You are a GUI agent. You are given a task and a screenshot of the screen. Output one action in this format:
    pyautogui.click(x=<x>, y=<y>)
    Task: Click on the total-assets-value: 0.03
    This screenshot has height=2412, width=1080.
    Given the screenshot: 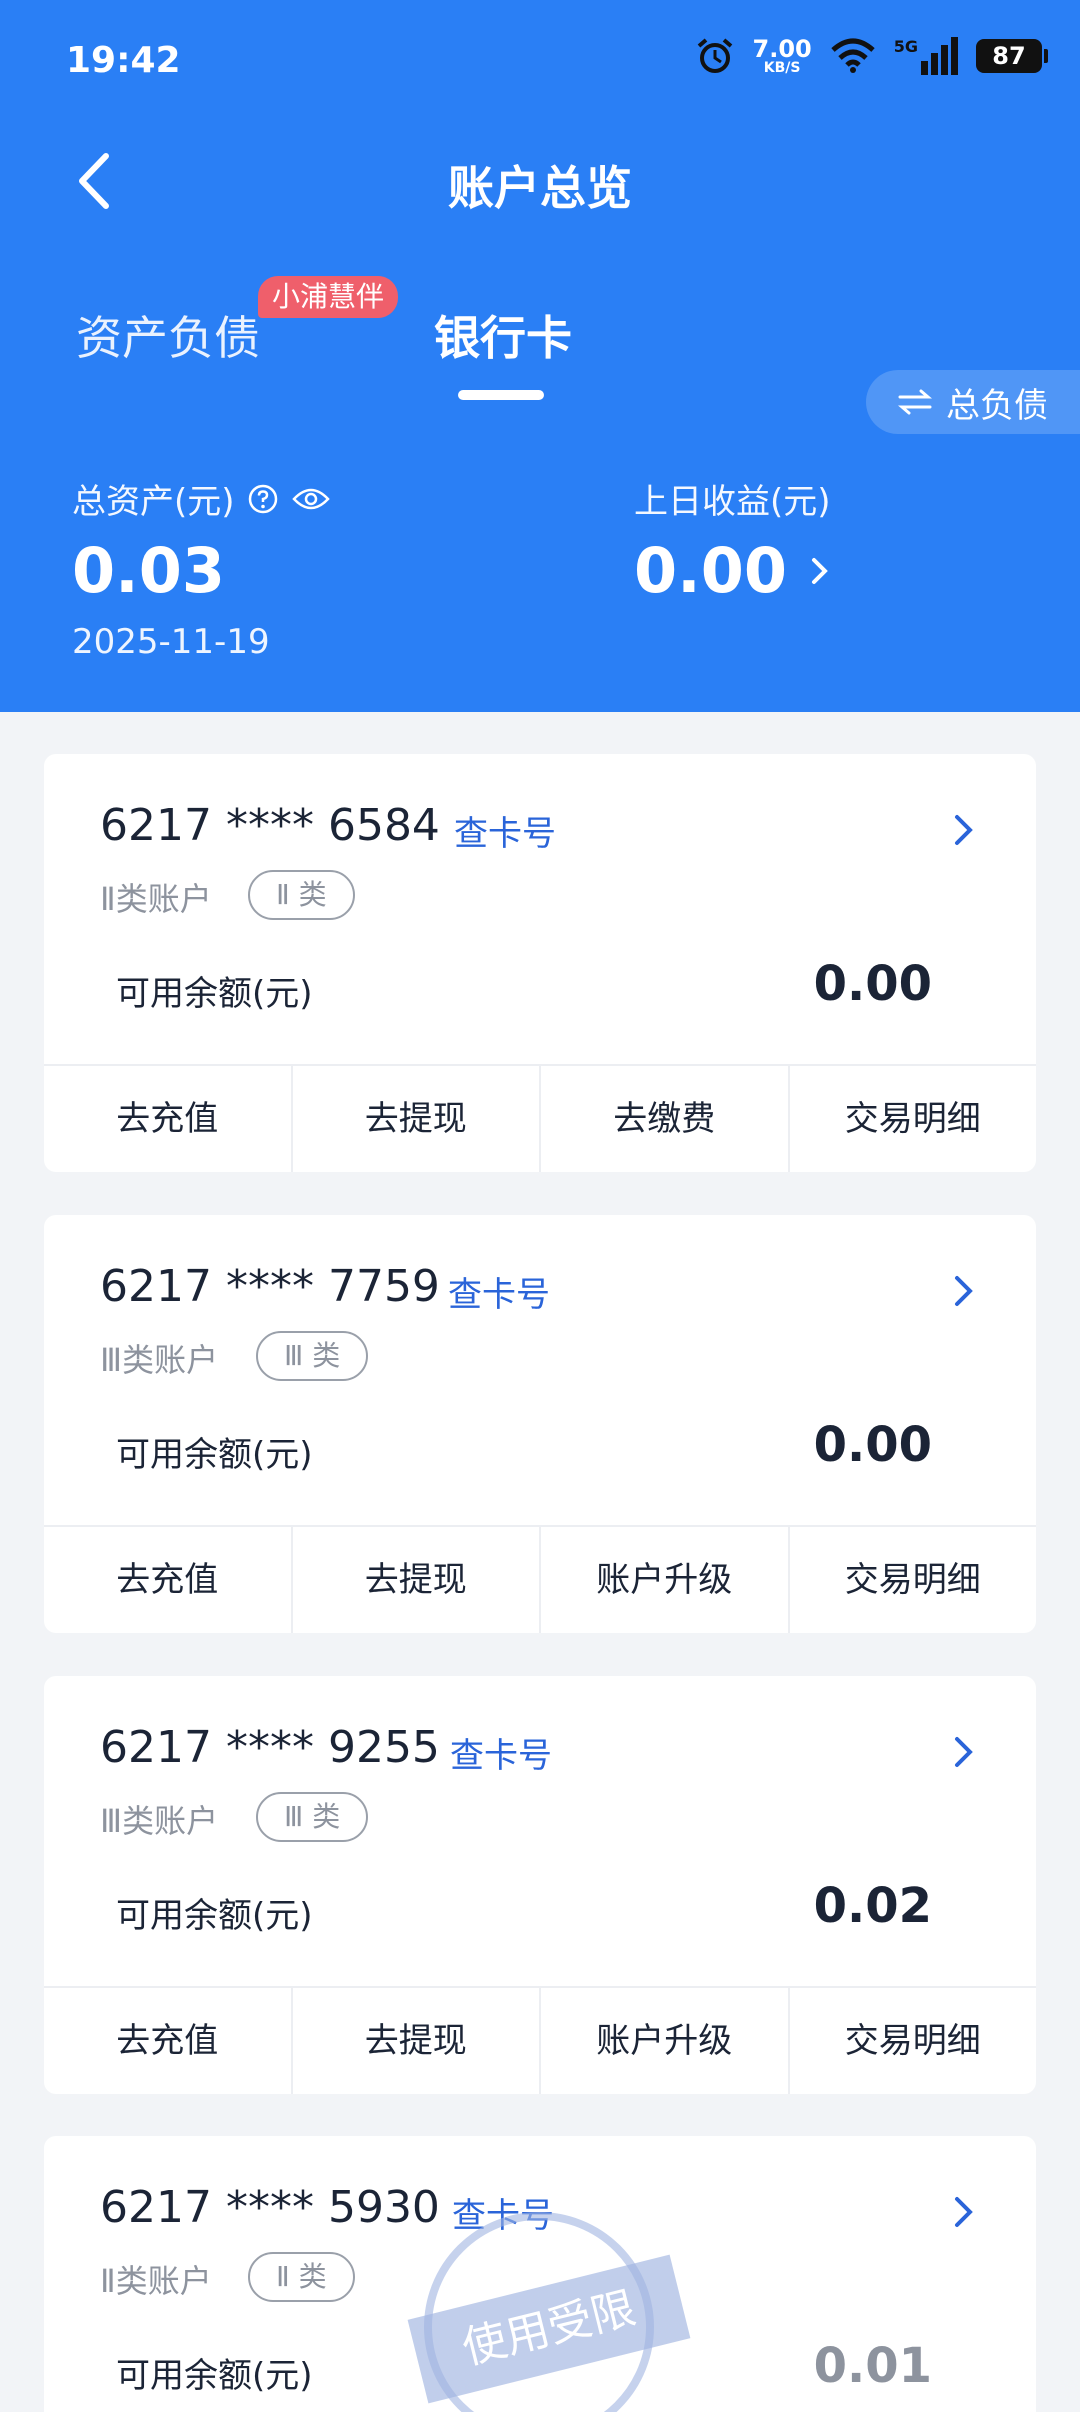 What is the action you would take?
    pyautogui.click(x=148, y=570)
    